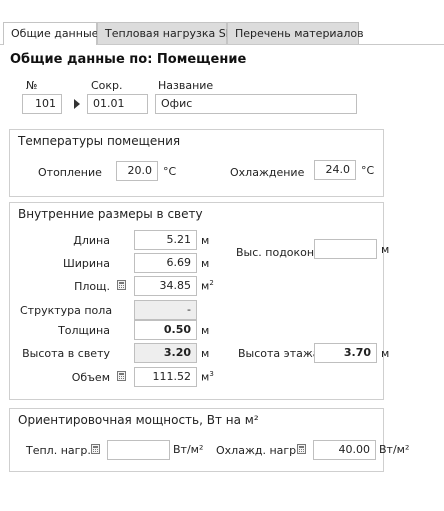  Describe the element at coordinates (165, 240) in the screenshot. I see `length-field: 5.21` at that location.